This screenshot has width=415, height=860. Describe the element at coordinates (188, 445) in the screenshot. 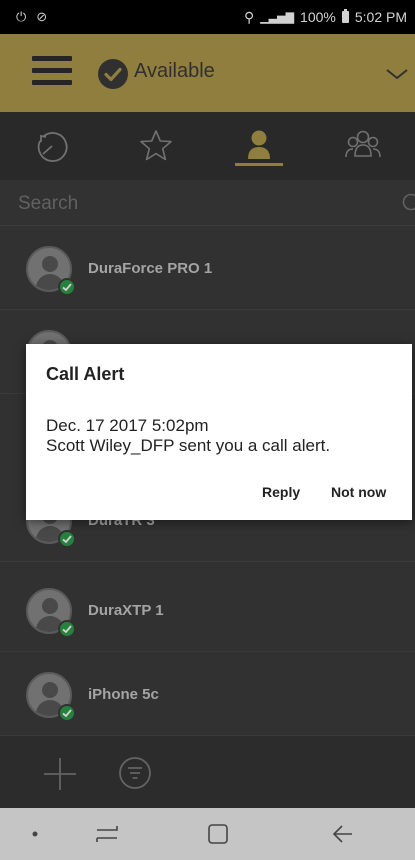

I see `alert-message: Scott Wiley_DFP sent you a call alert.` at that location.